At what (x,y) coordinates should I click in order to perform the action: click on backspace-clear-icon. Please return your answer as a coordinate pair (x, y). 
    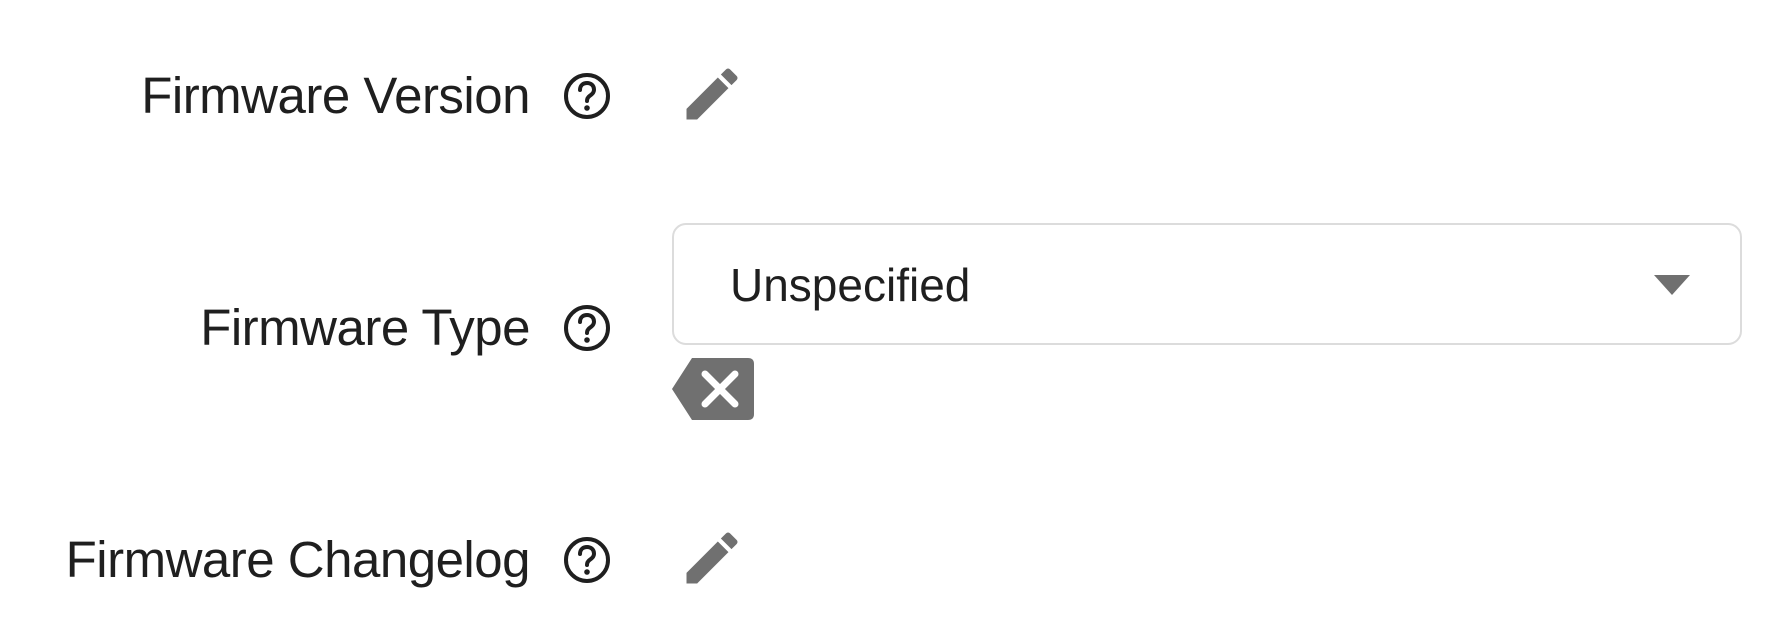
    Looking at the image, I should click on (713, 389).